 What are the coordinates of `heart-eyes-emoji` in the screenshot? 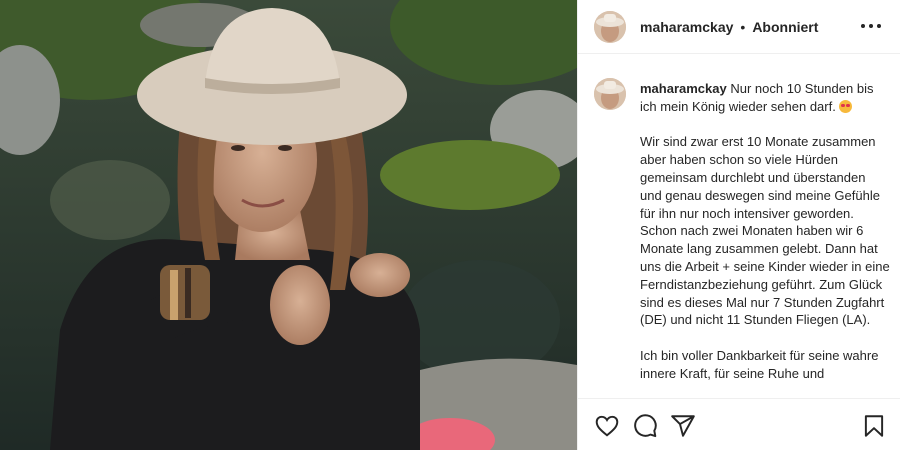 It's located at (846, 106).